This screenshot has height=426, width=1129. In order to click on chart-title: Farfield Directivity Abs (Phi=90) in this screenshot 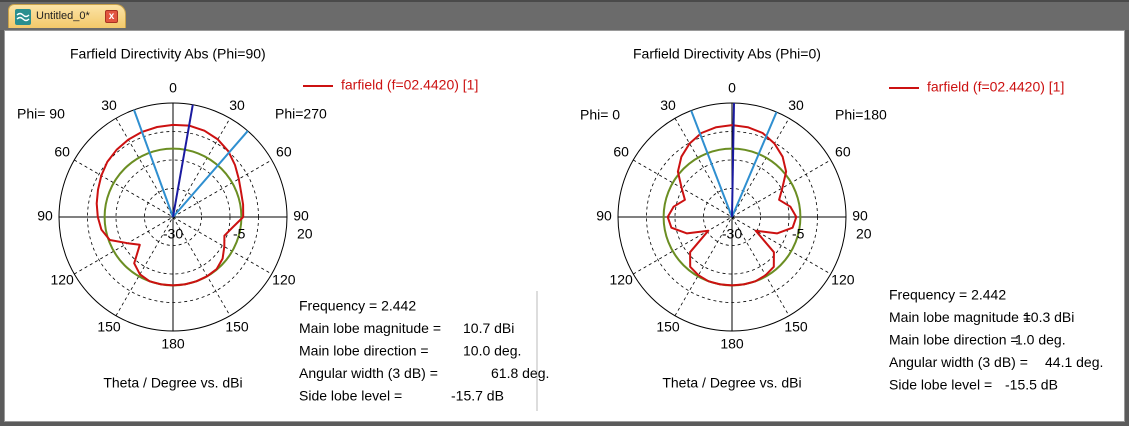, I will do `click(168, 54)`.